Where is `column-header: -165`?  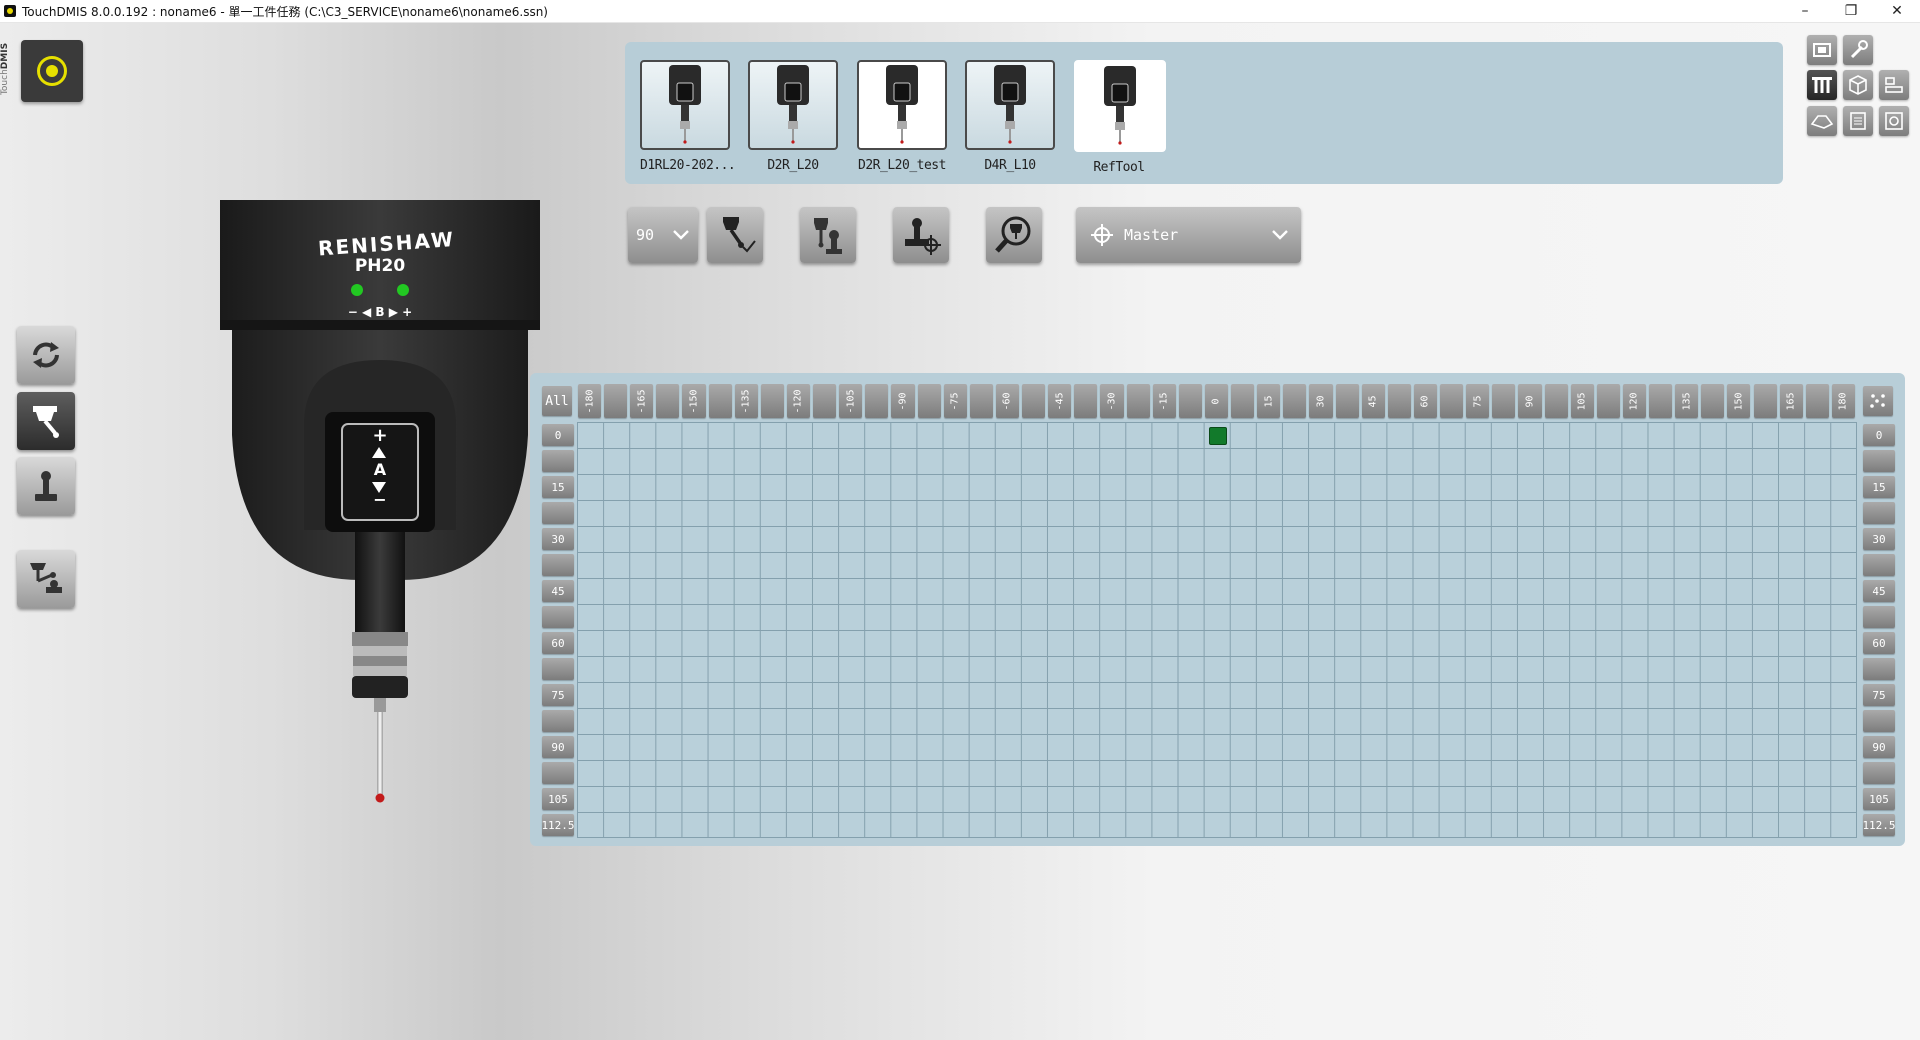
column-header: -165 is located at coordinates (642, 401).